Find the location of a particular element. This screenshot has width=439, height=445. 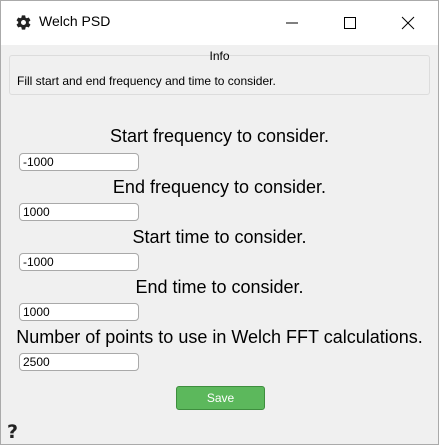

welch-points-input is located at coordinates (79, 362).